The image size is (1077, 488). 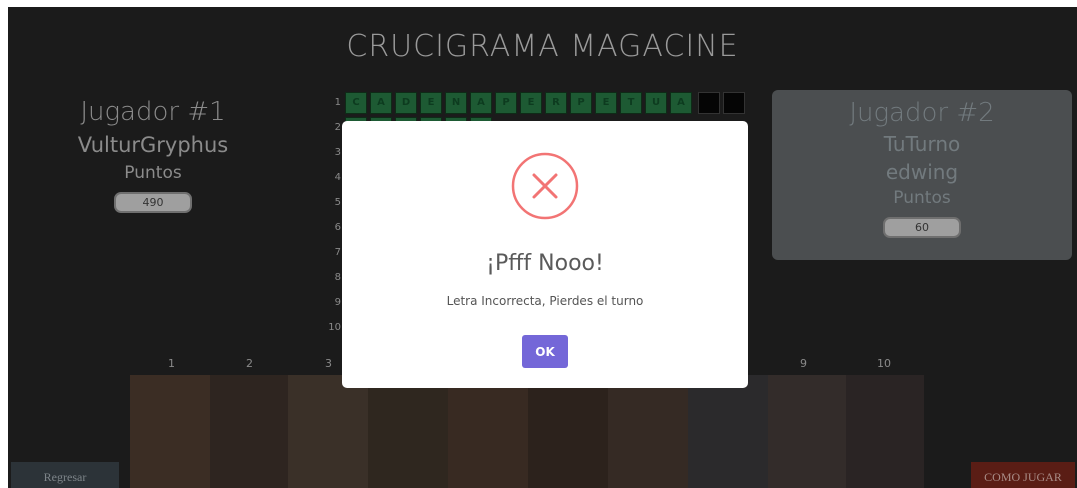 What do you see at coordinates (545, 351) in the screenshot?
I see `ok-button: OK` at bounding box center [545, 351].